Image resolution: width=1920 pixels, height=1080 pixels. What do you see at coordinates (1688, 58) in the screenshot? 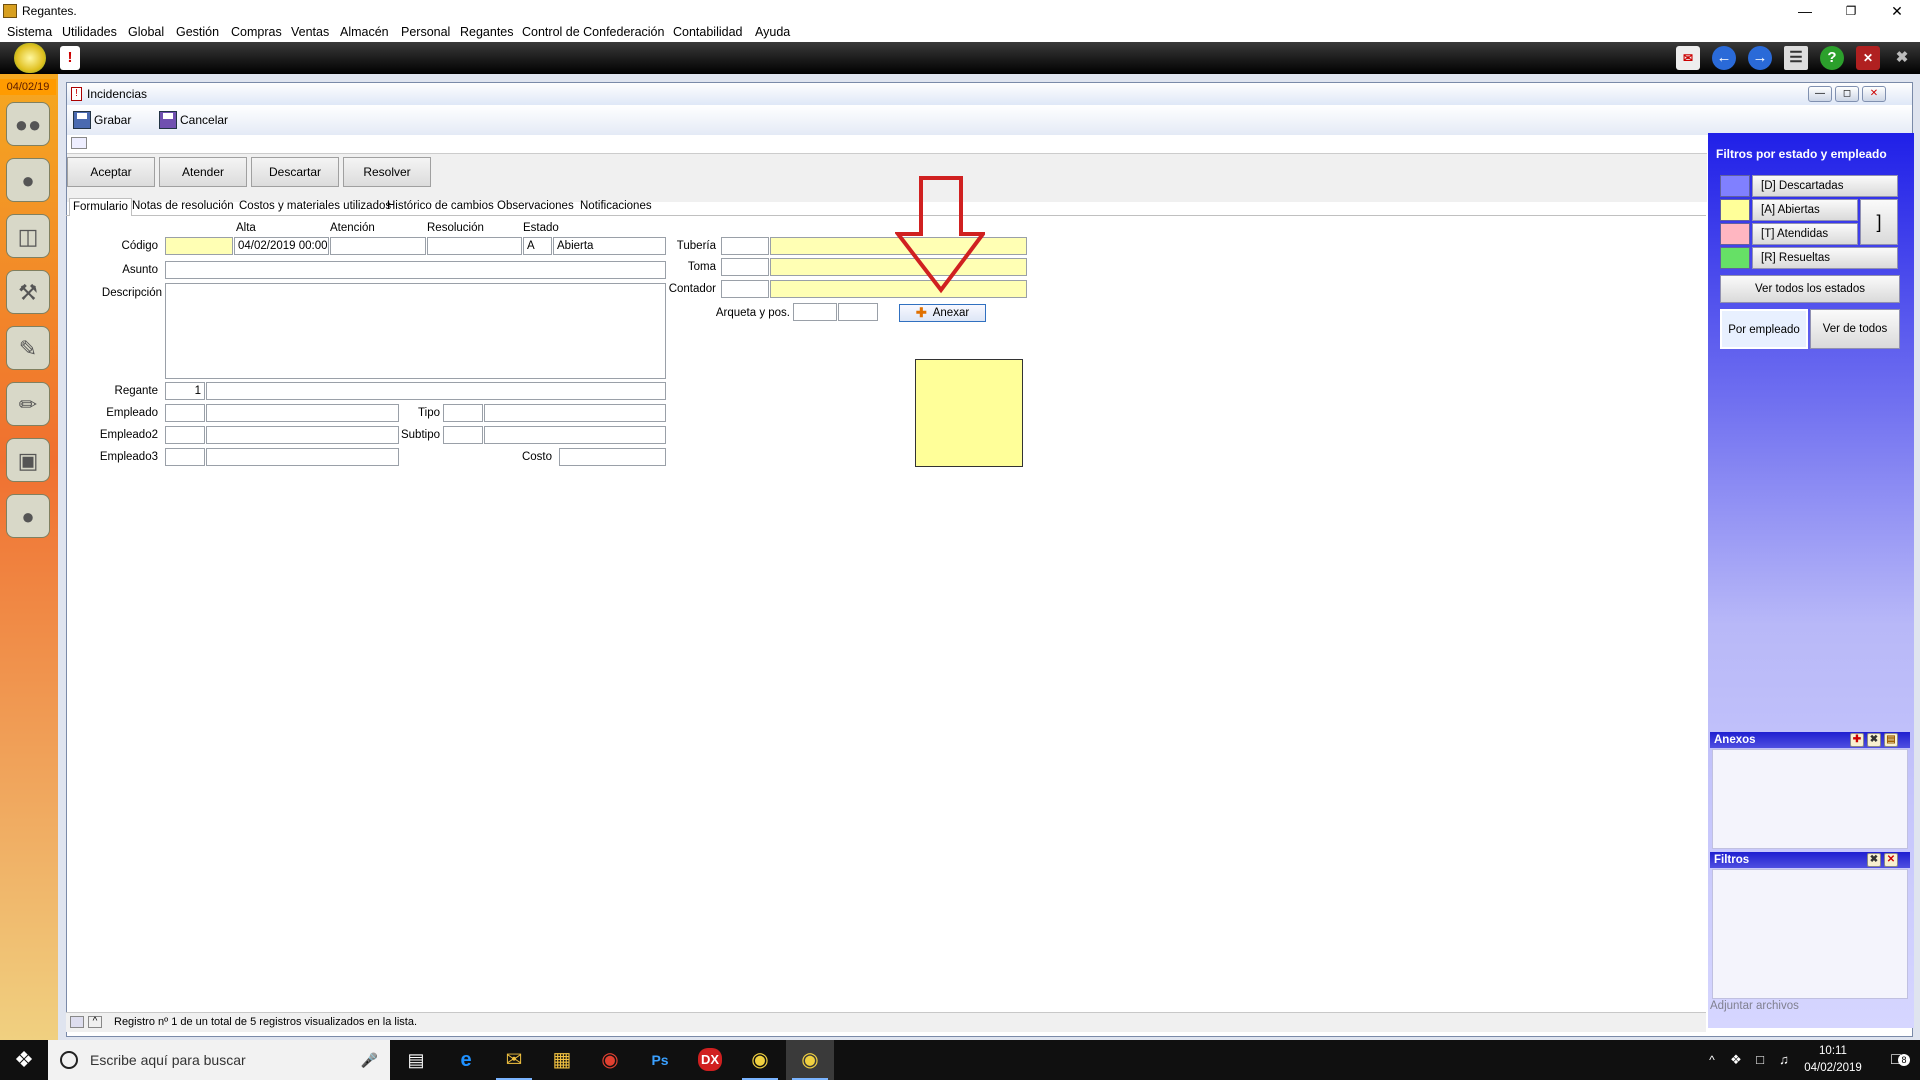
I see `mail-icon: ✉` at bounding box center [1688, 58].